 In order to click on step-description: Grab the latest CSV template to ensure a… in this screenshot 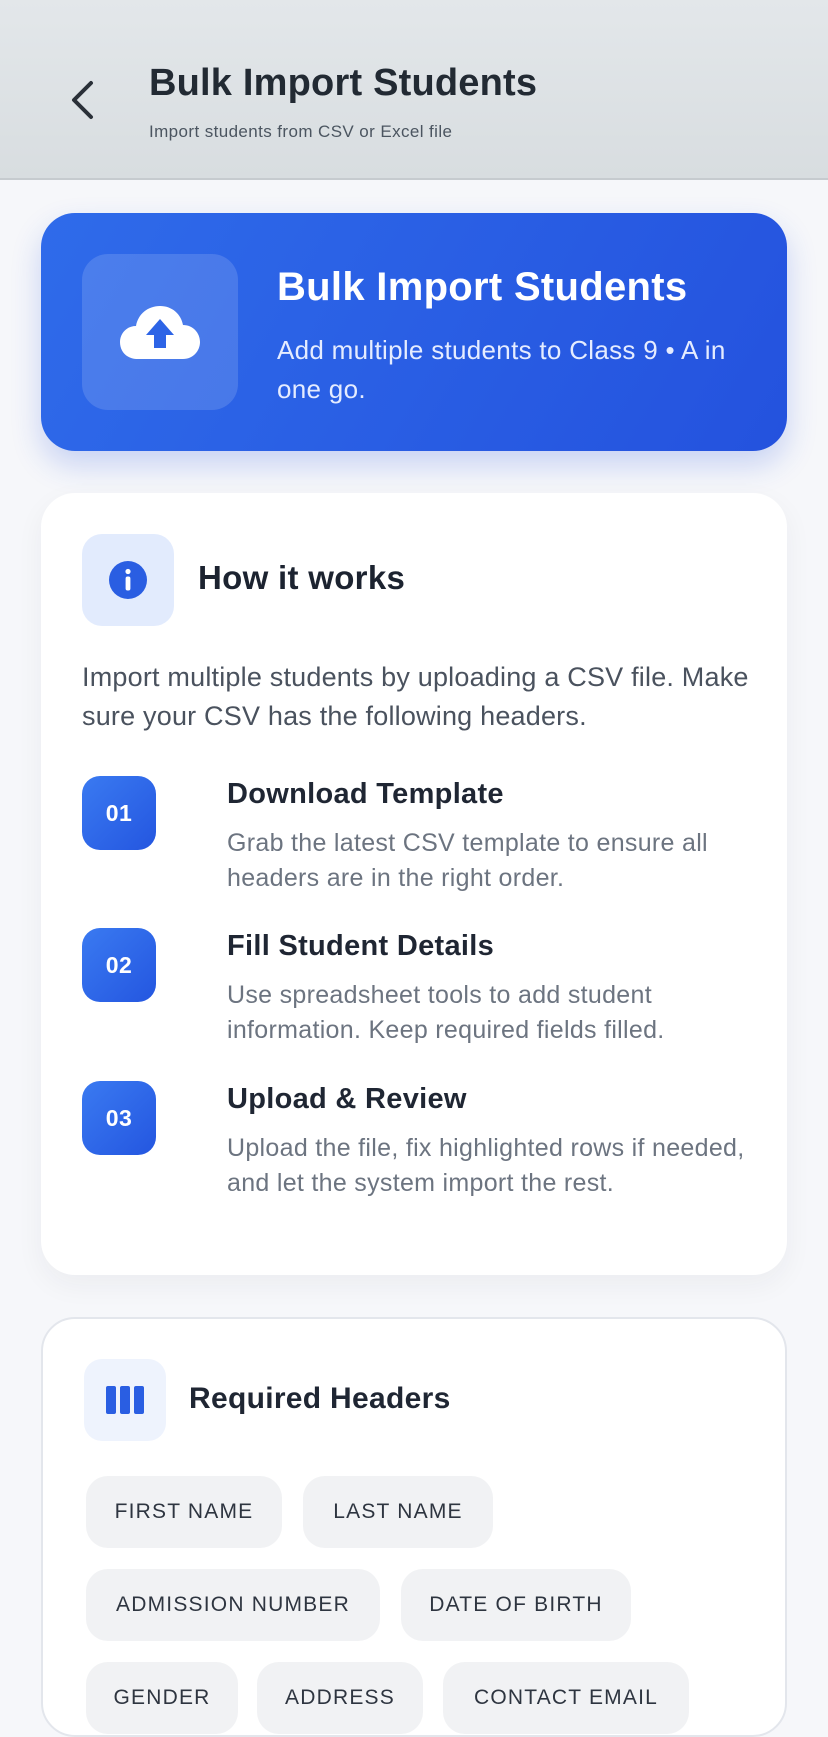, I will do `click(467, 860)`.